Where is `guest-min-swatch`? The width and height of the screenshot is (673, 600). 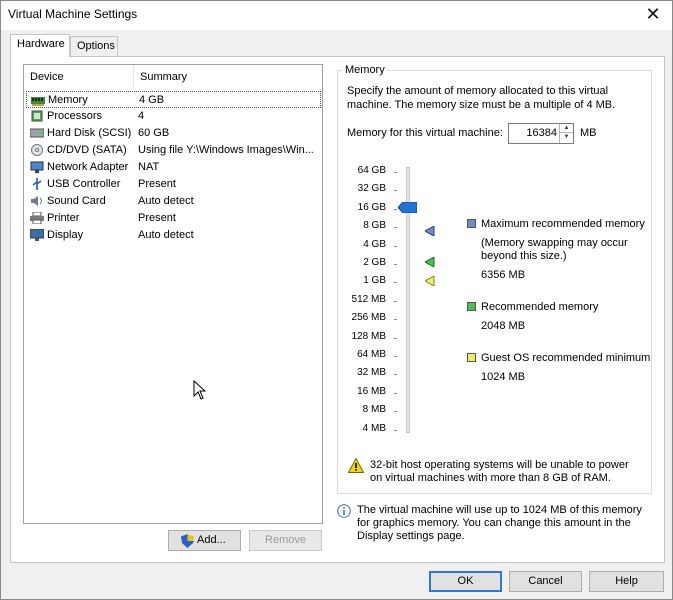
guest-min-swatch is located at coordinates (471, 357).